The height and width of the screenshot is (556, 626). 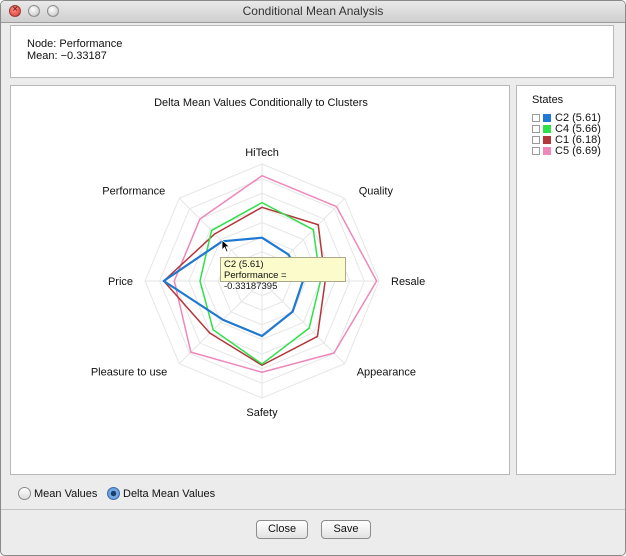 I want to click on axis-label: Performance, so click(x=133, y=191).